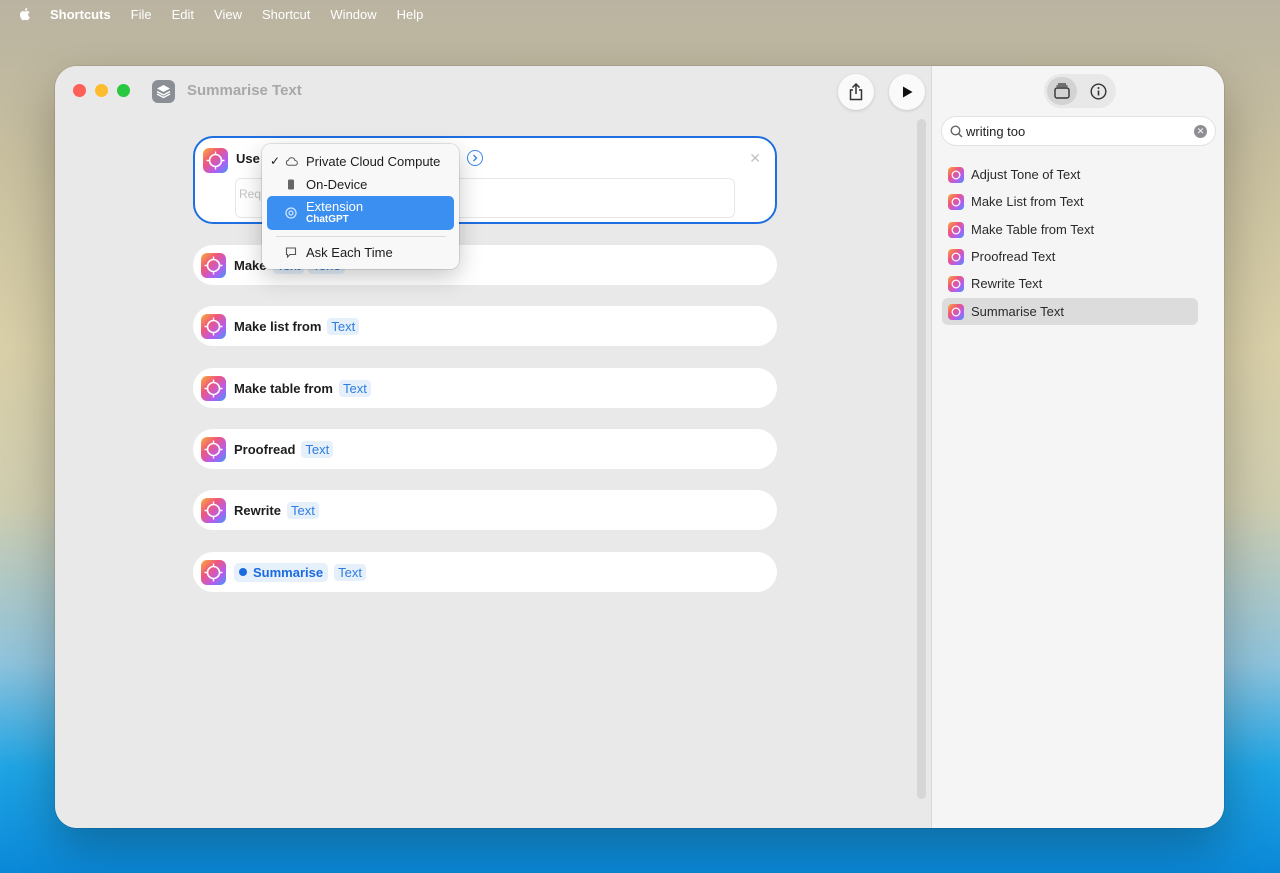 Image resolution: width=1280 pixels, height=873 pixels. What do you see at coordinates (1017, 311) in the screenshot?
I see `result-label: Summarise Text` at bounding box center [1017, 311].